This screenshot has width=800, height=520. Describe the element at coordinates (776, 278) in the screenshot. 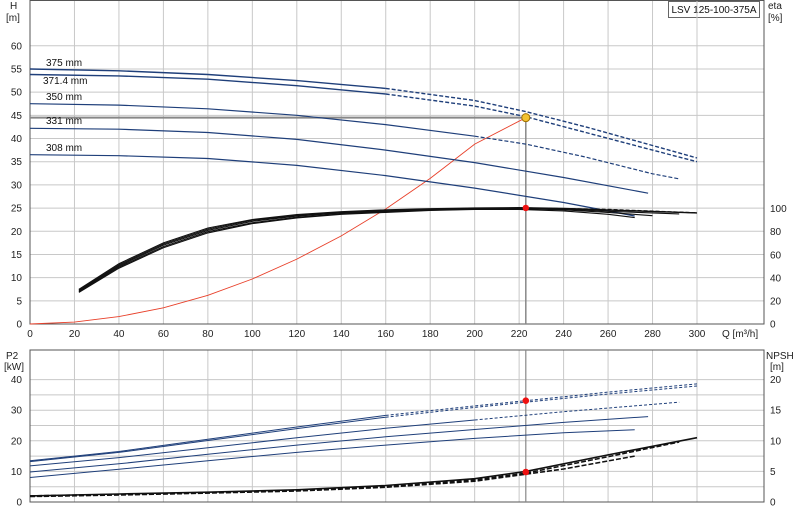

I see `y-right-tick-label: 40` at that location.